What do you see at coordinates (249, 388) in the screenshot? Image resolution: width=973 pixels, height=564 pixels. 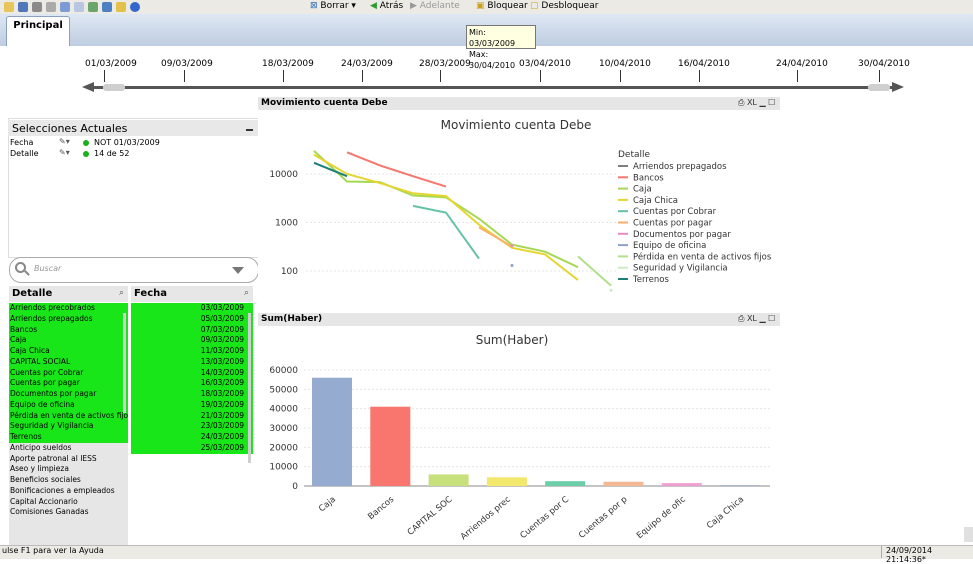 I see `fecha-scrollbar` at bounding box center [249, 388].